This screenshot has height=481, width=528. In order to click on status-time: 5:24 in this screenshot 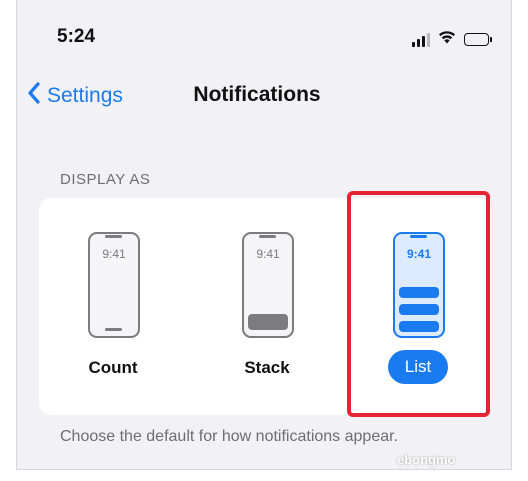, I will do `click(76, 36)`.